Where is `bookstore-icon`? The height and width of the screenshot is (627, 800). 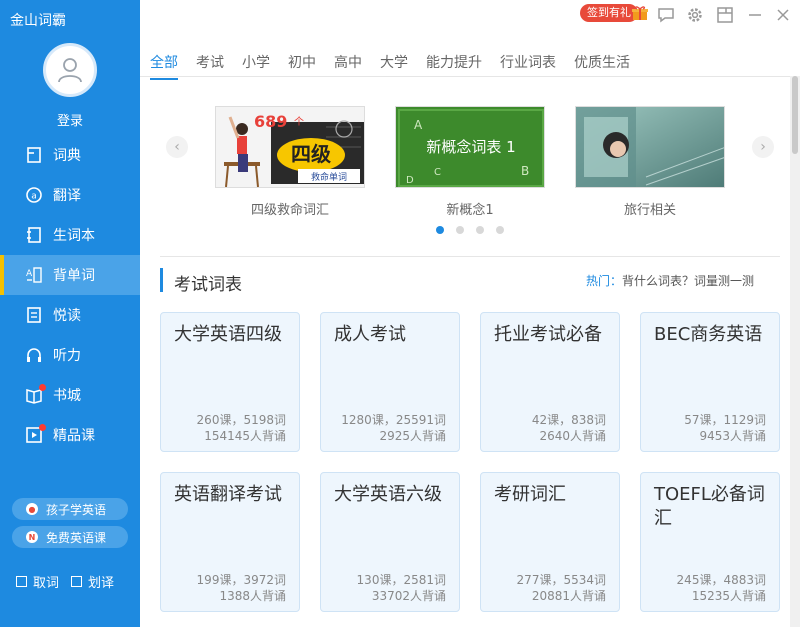 bookstore-icon is located at coordinates (35, 394).